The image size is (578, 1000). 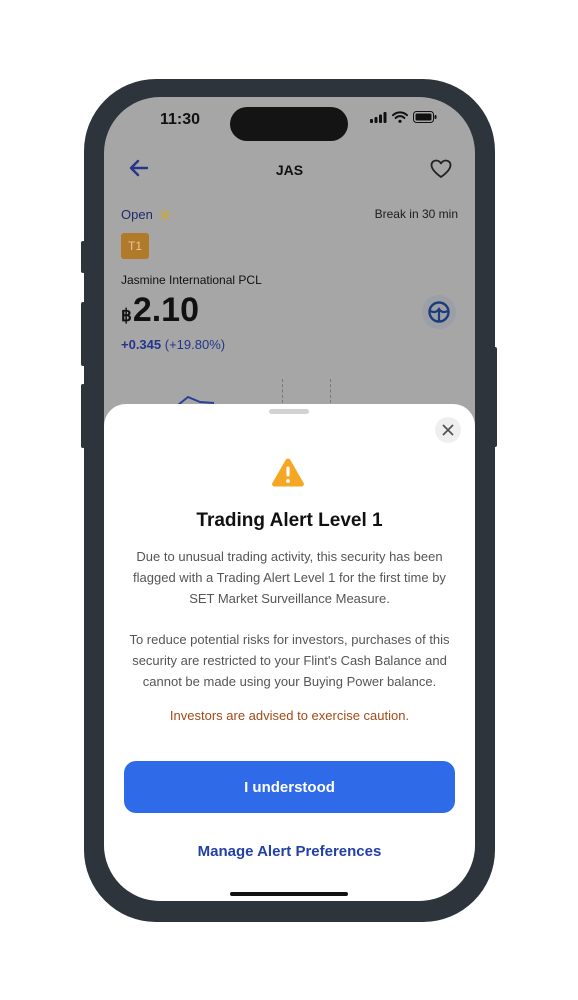 I want to click on brand-logo-icon, so click(x=439, y=312).